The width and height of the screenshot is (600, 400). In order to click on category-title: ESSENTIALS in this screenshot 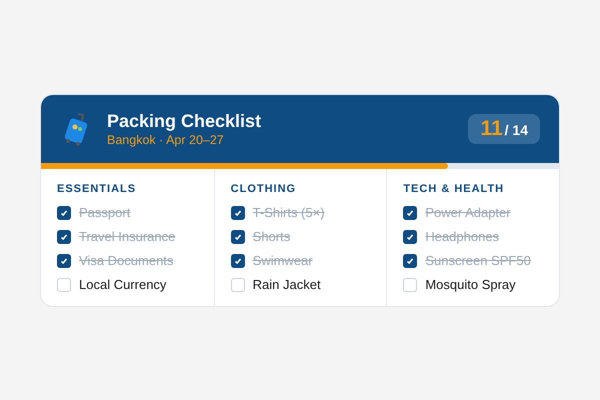, I will do `click(97, 188)`.